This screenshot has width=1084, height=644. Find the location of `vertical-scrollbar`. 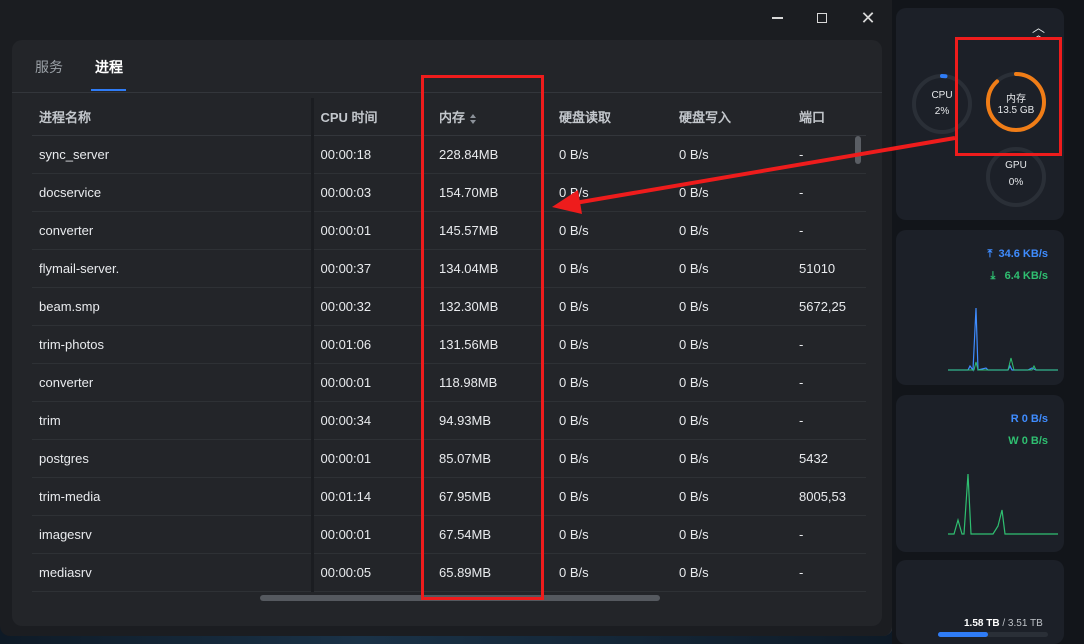

vertical-scrollbar is located at coordinates (858, 150).